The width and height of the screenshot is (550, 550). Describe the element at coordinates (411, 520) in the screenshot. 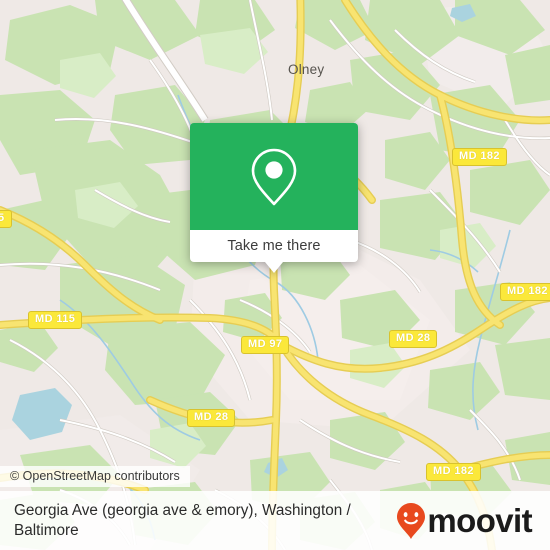

I see `moovit-smiling-pin-icon` at that location.